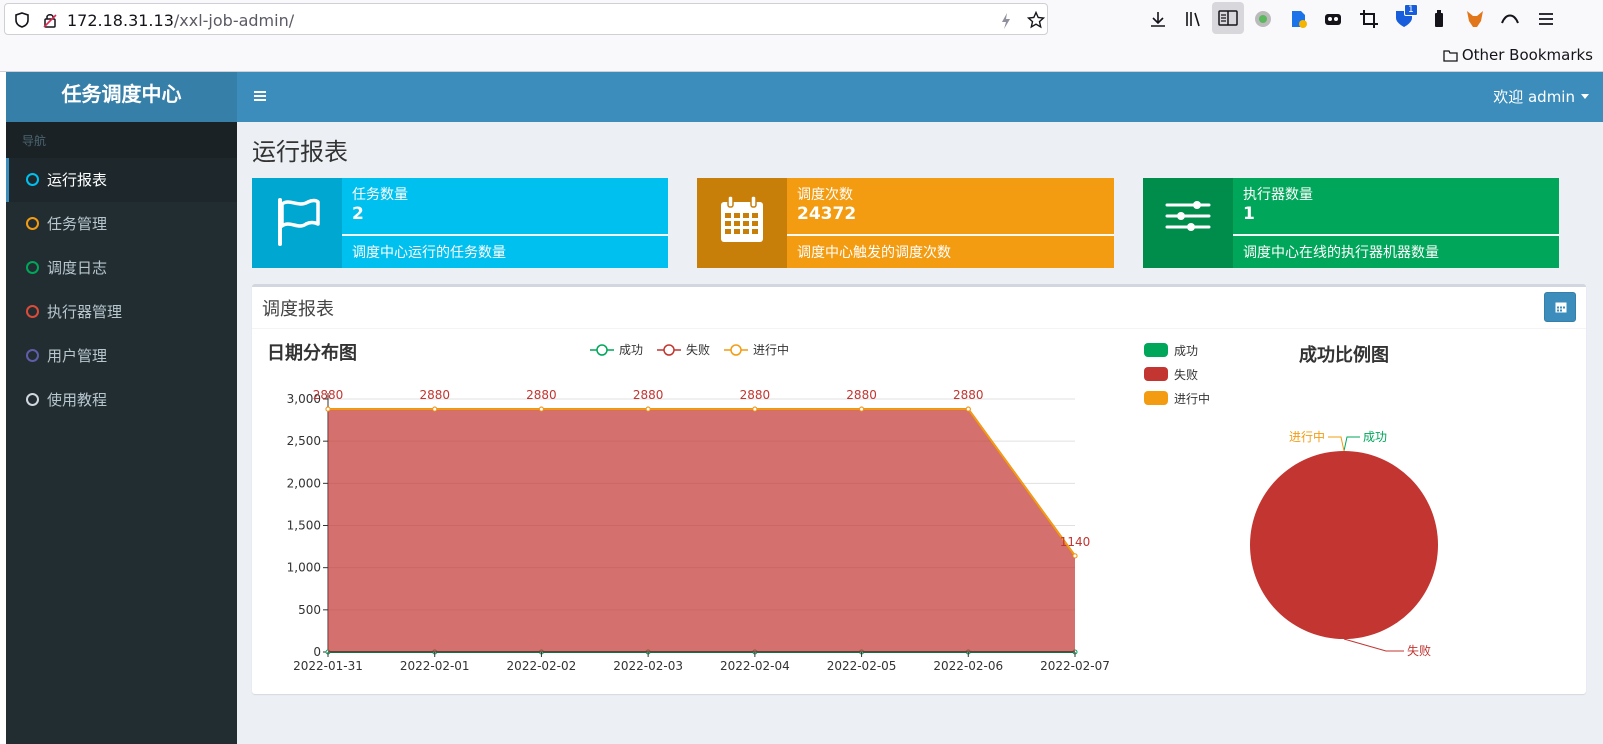 Image resolution: width=1603 pixels, height=744 pixels. What do you see at coordinates (304, 526) in the screenshot?
I see `y-tick-label: 1,500` at bounding box center [304, 526].